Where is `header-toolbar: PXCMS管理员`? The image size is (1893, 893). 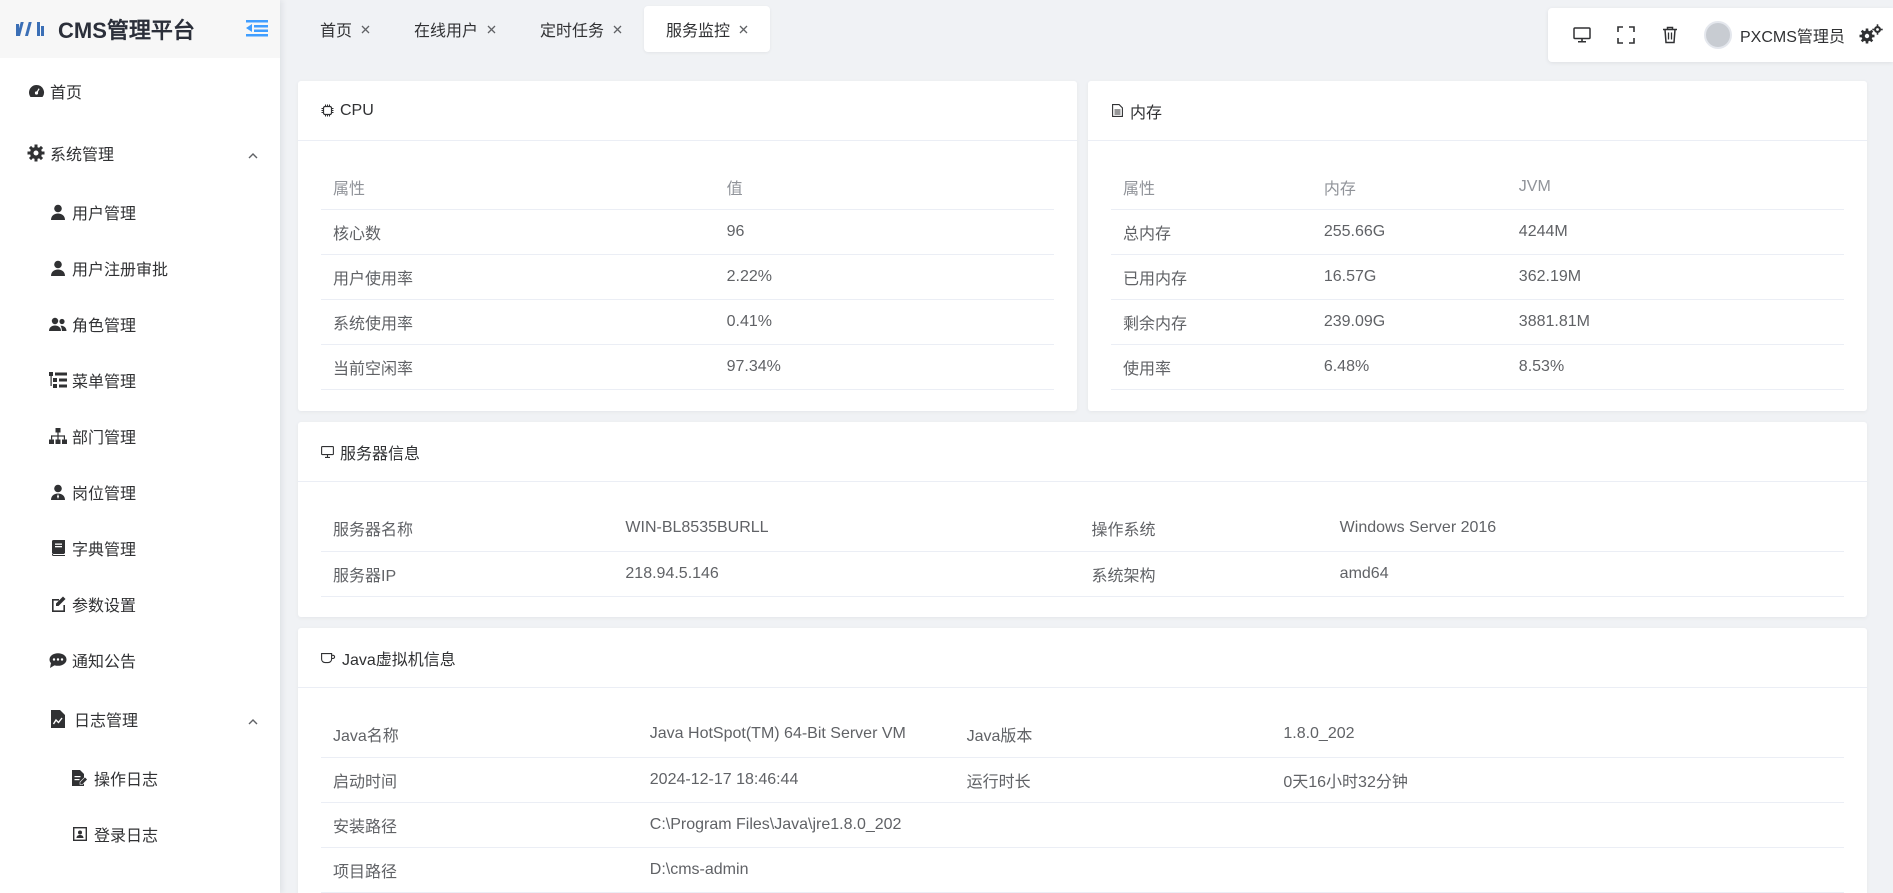 header-toolbar: PXCMS管理员 is located at coordinates (1720, 35).